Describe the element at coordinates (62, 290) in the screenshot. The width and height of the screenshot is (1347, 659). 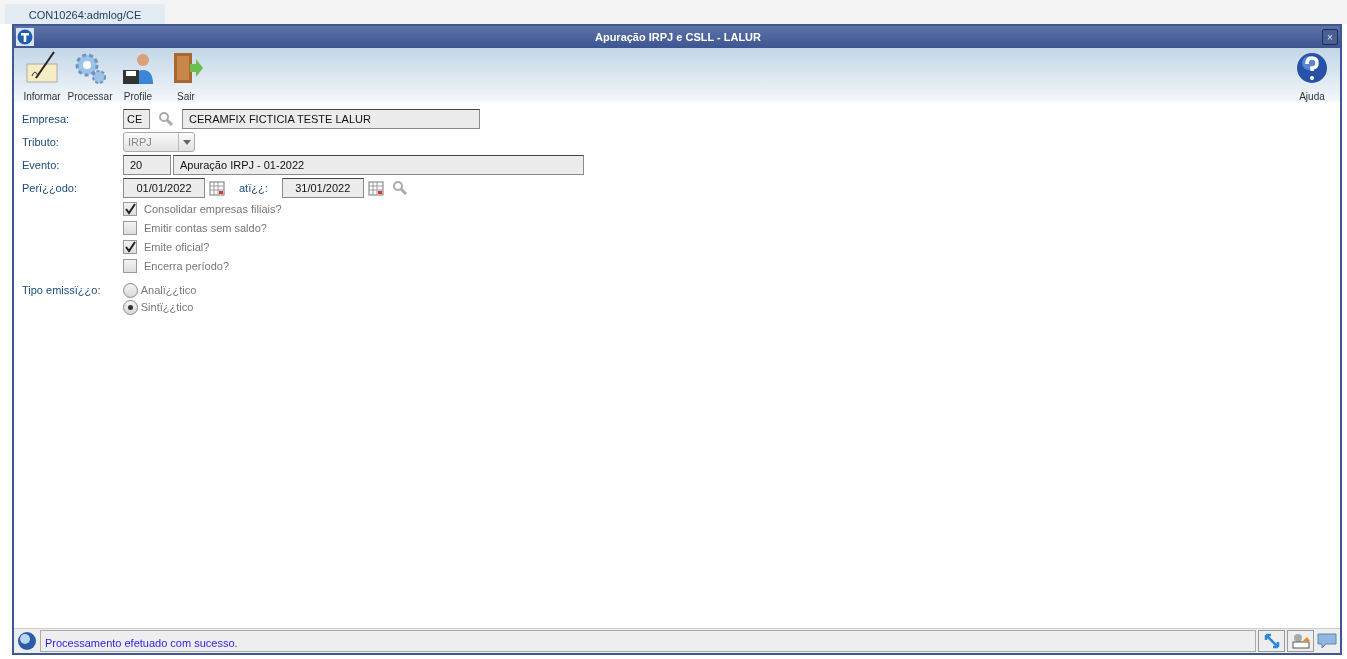
I see `field-label: Tipo emissï¿¿o:` at that location.